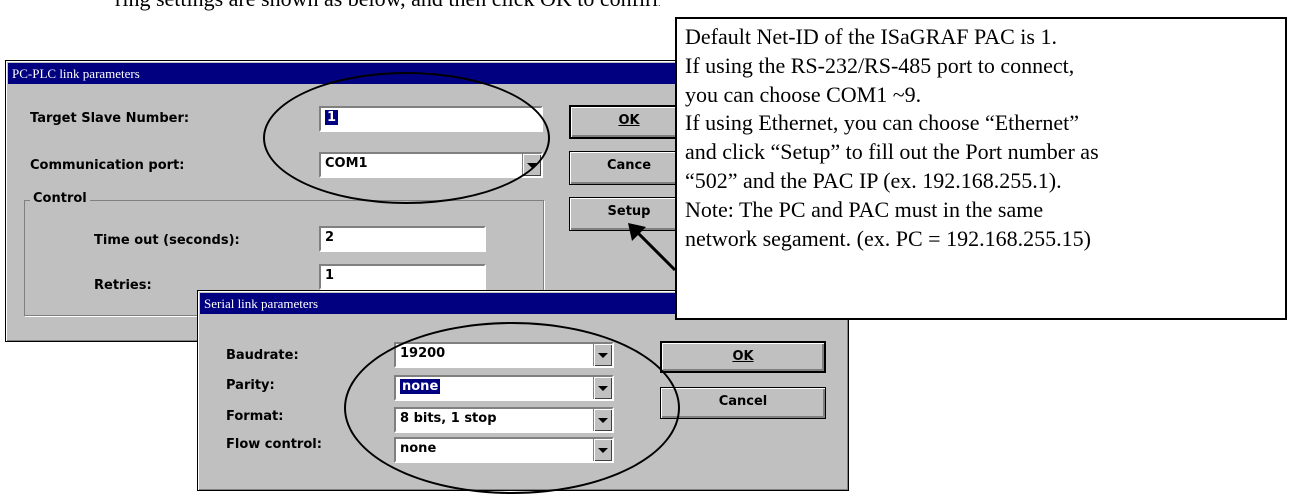 This screenshot has height=495, width=1299. I want to click on timeout-label: Time out (seconds):, so click(167, 240).